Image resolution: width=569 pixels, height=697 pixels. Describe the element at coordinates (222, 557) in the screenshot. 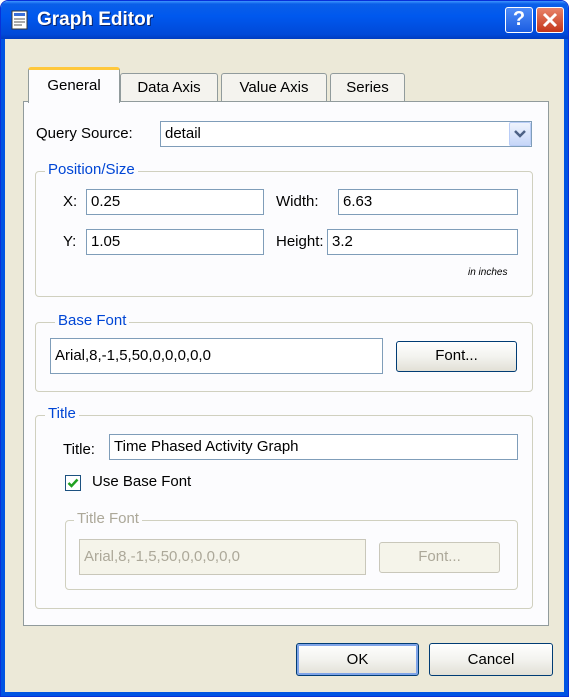

I see `title-font-field: Arial,8,-1,5,50,0,0,0,0,0` at that location.